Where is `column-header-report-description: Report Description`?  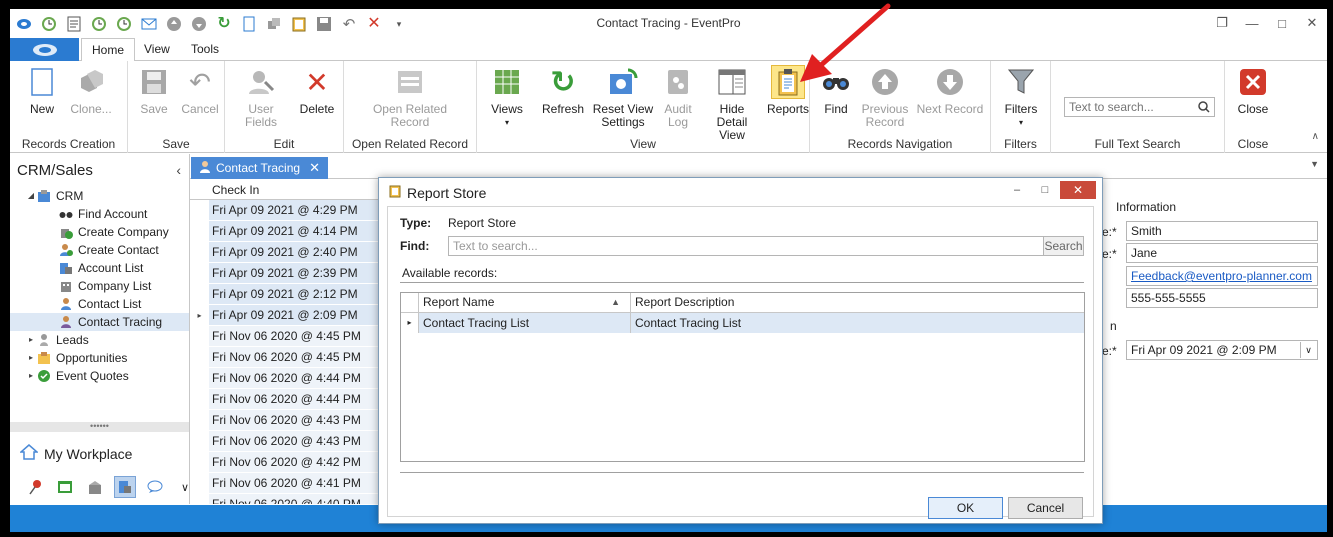
column-header-report-description: Report Description is located at coordinates (857, 302).